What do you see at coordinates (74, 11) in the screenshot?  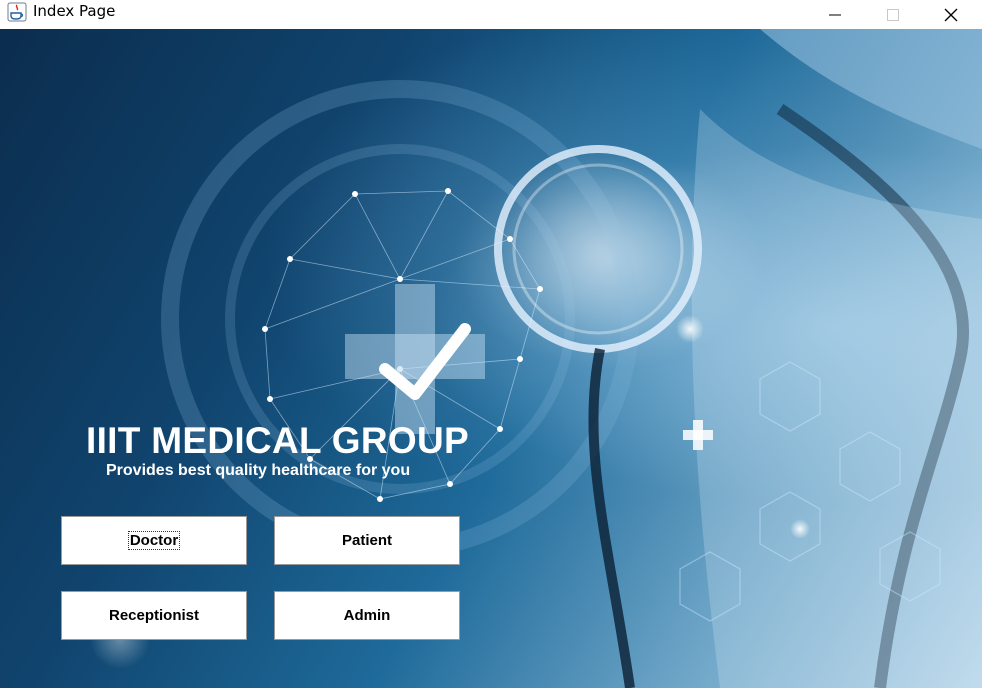 I see `window-title: Index Page` at bounding box center [74, 11].